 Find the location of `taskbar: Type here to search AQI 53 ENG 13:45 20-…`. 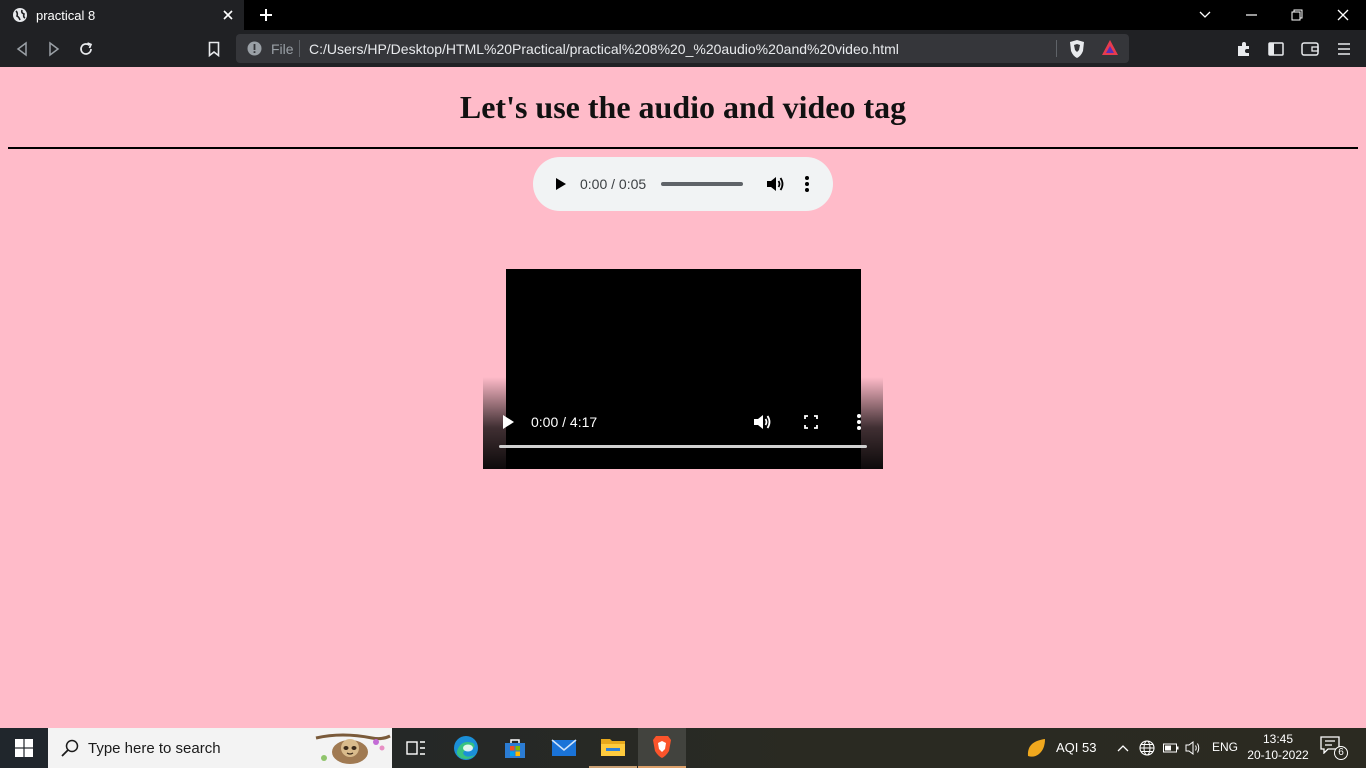

taskbar: Type here to search AQI 53 ENG 13:45 20-… is located at coordinates (683, 748).